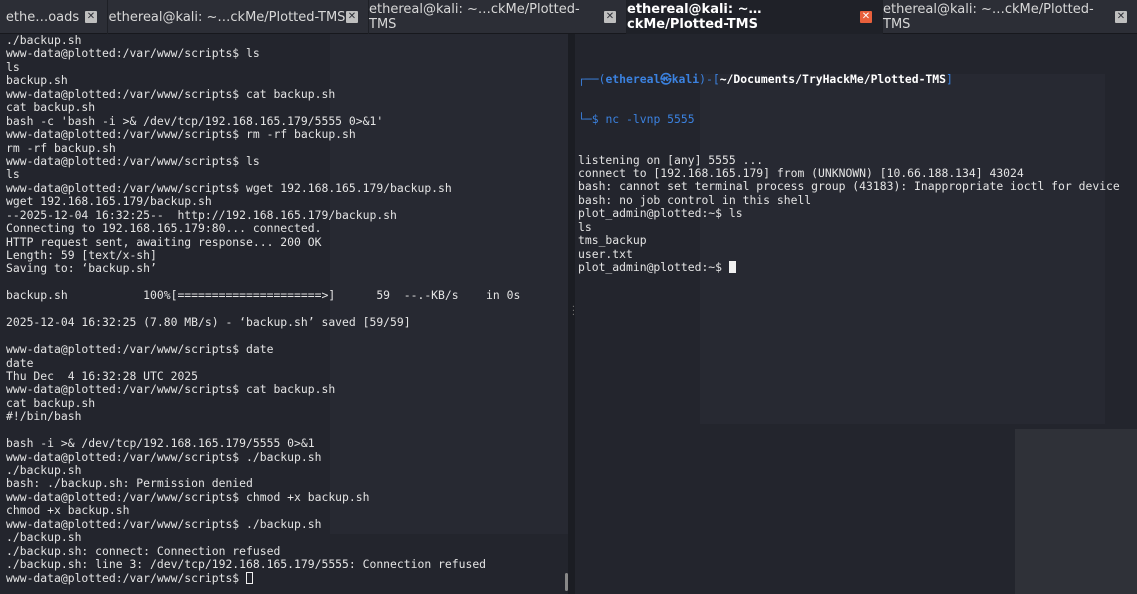 The image size is (1137, 594). What do you see at coordinates (140, 349) in the screenshot?
I see `terminal-line: www-data@plotted:/var/www/scripts$ date` at bounding box center [140, 349].